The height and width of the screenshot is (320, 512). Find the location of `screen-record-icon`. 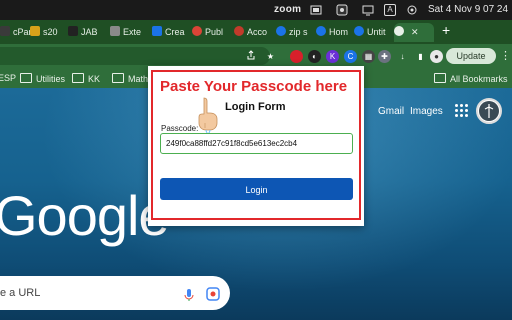

screen-record-icon is located at coordinates (342, 10).